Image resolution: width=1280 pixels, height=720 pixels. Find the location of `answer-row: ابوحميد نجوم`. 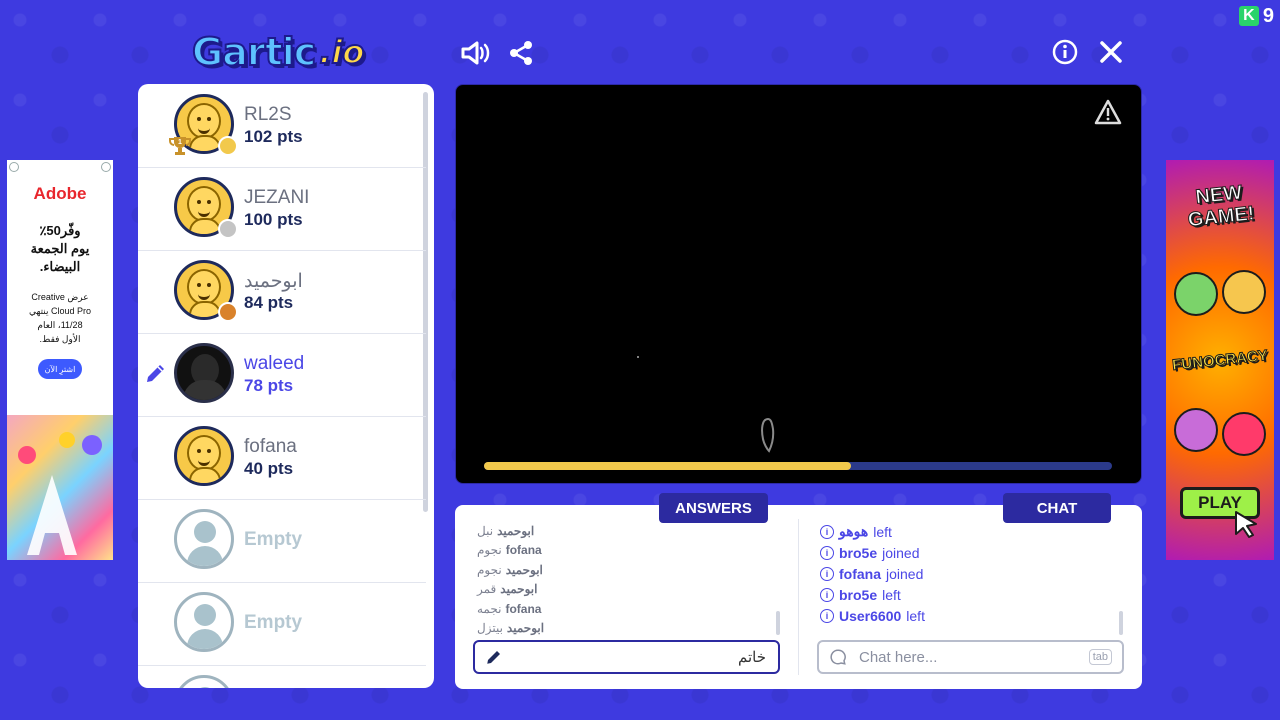

answer-row: ابوحميد نجوم is located at coordinates (510, 569).